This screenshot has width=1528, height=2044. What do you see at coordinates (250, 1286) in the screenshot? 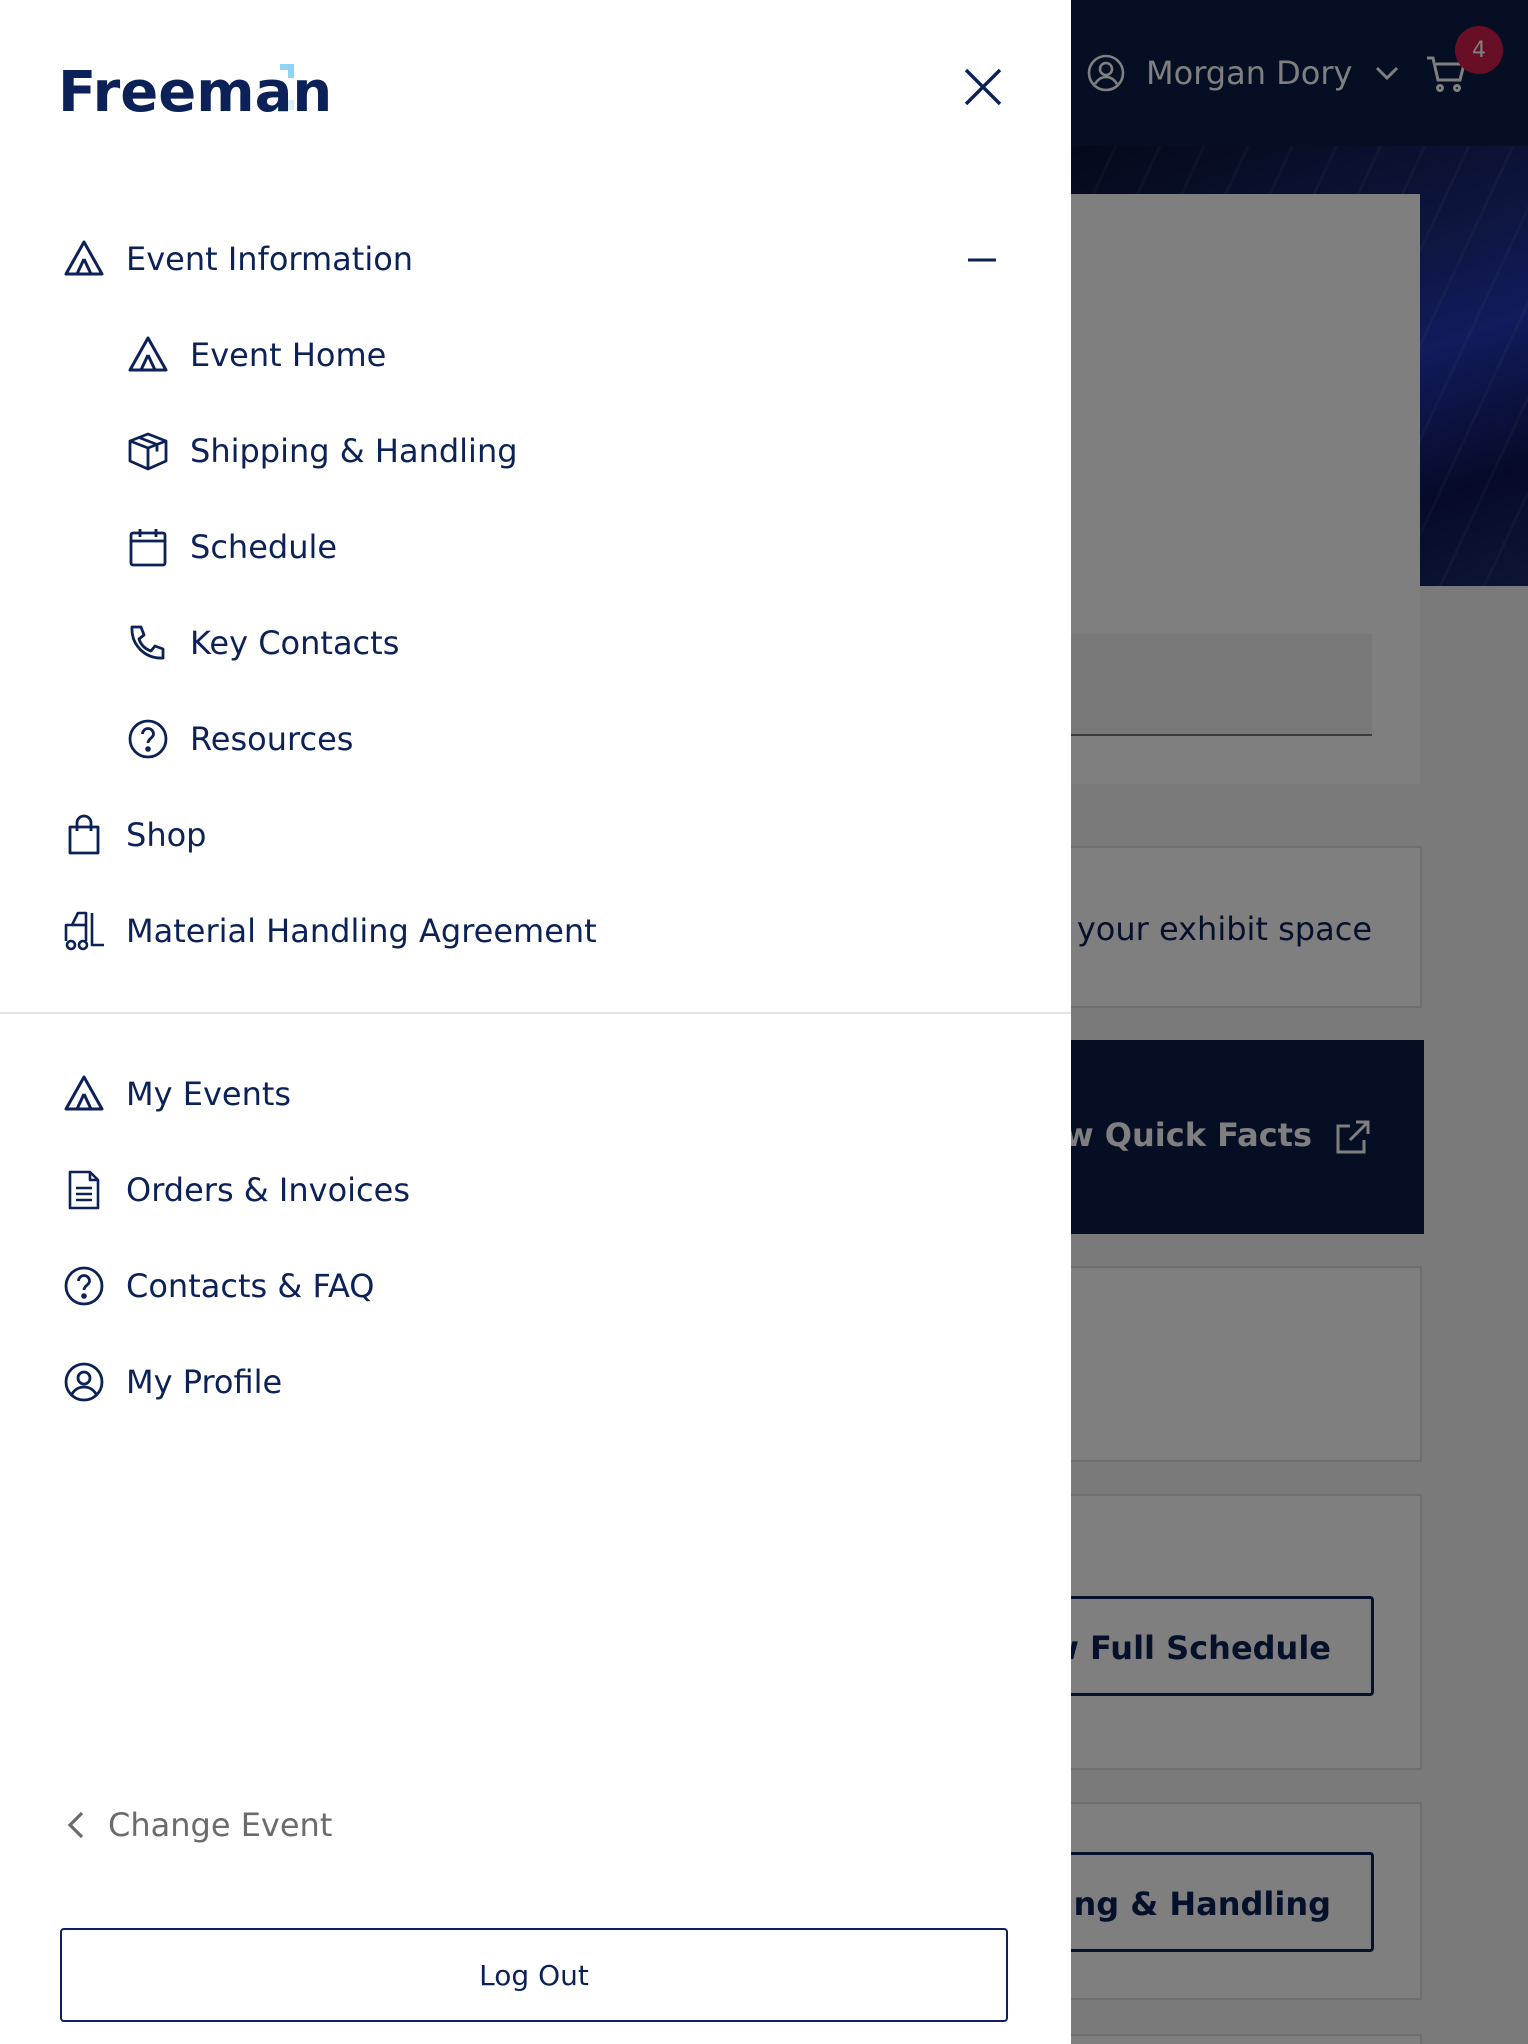
I see `nav-contacts-faq-label: Contacts & FAQ` at bounding box center [250, 1286].